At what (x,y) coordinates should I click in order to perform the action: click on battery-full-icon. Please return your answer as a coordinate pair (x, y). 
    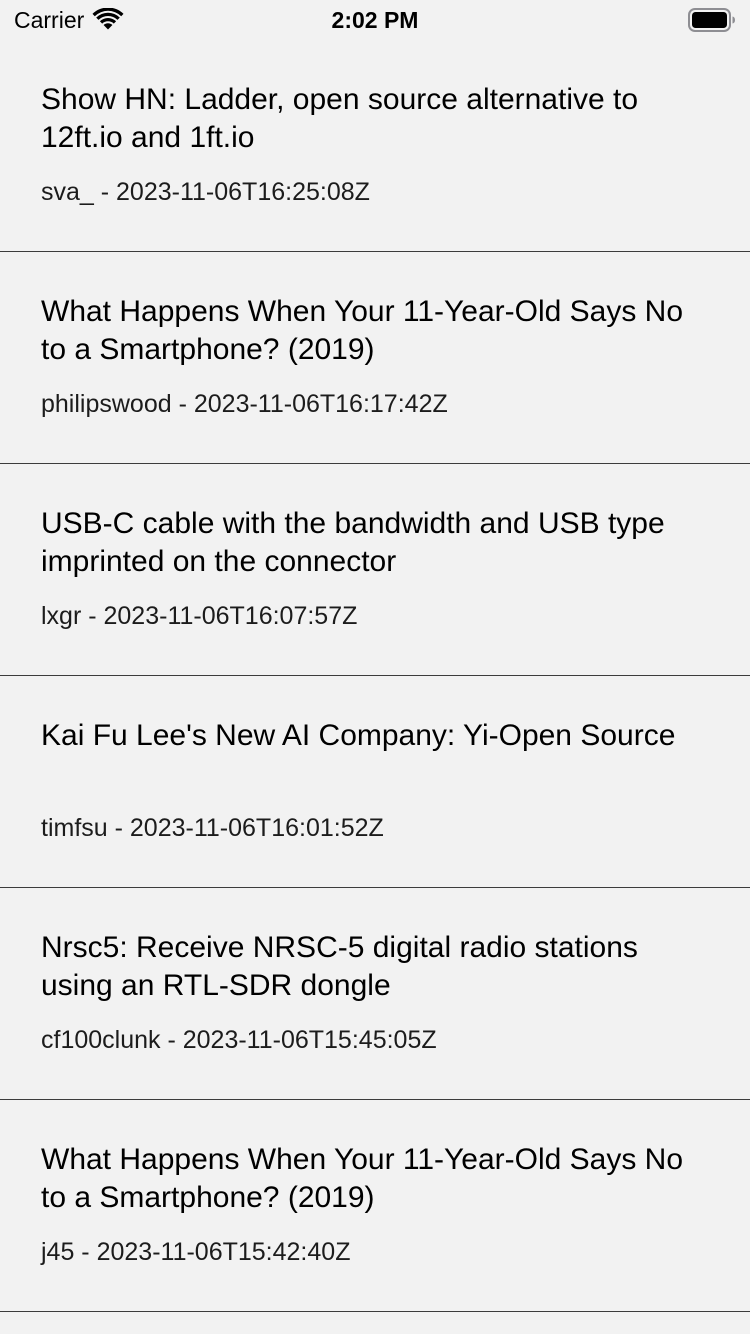
    Looking at the image, I should click on (711, 20).